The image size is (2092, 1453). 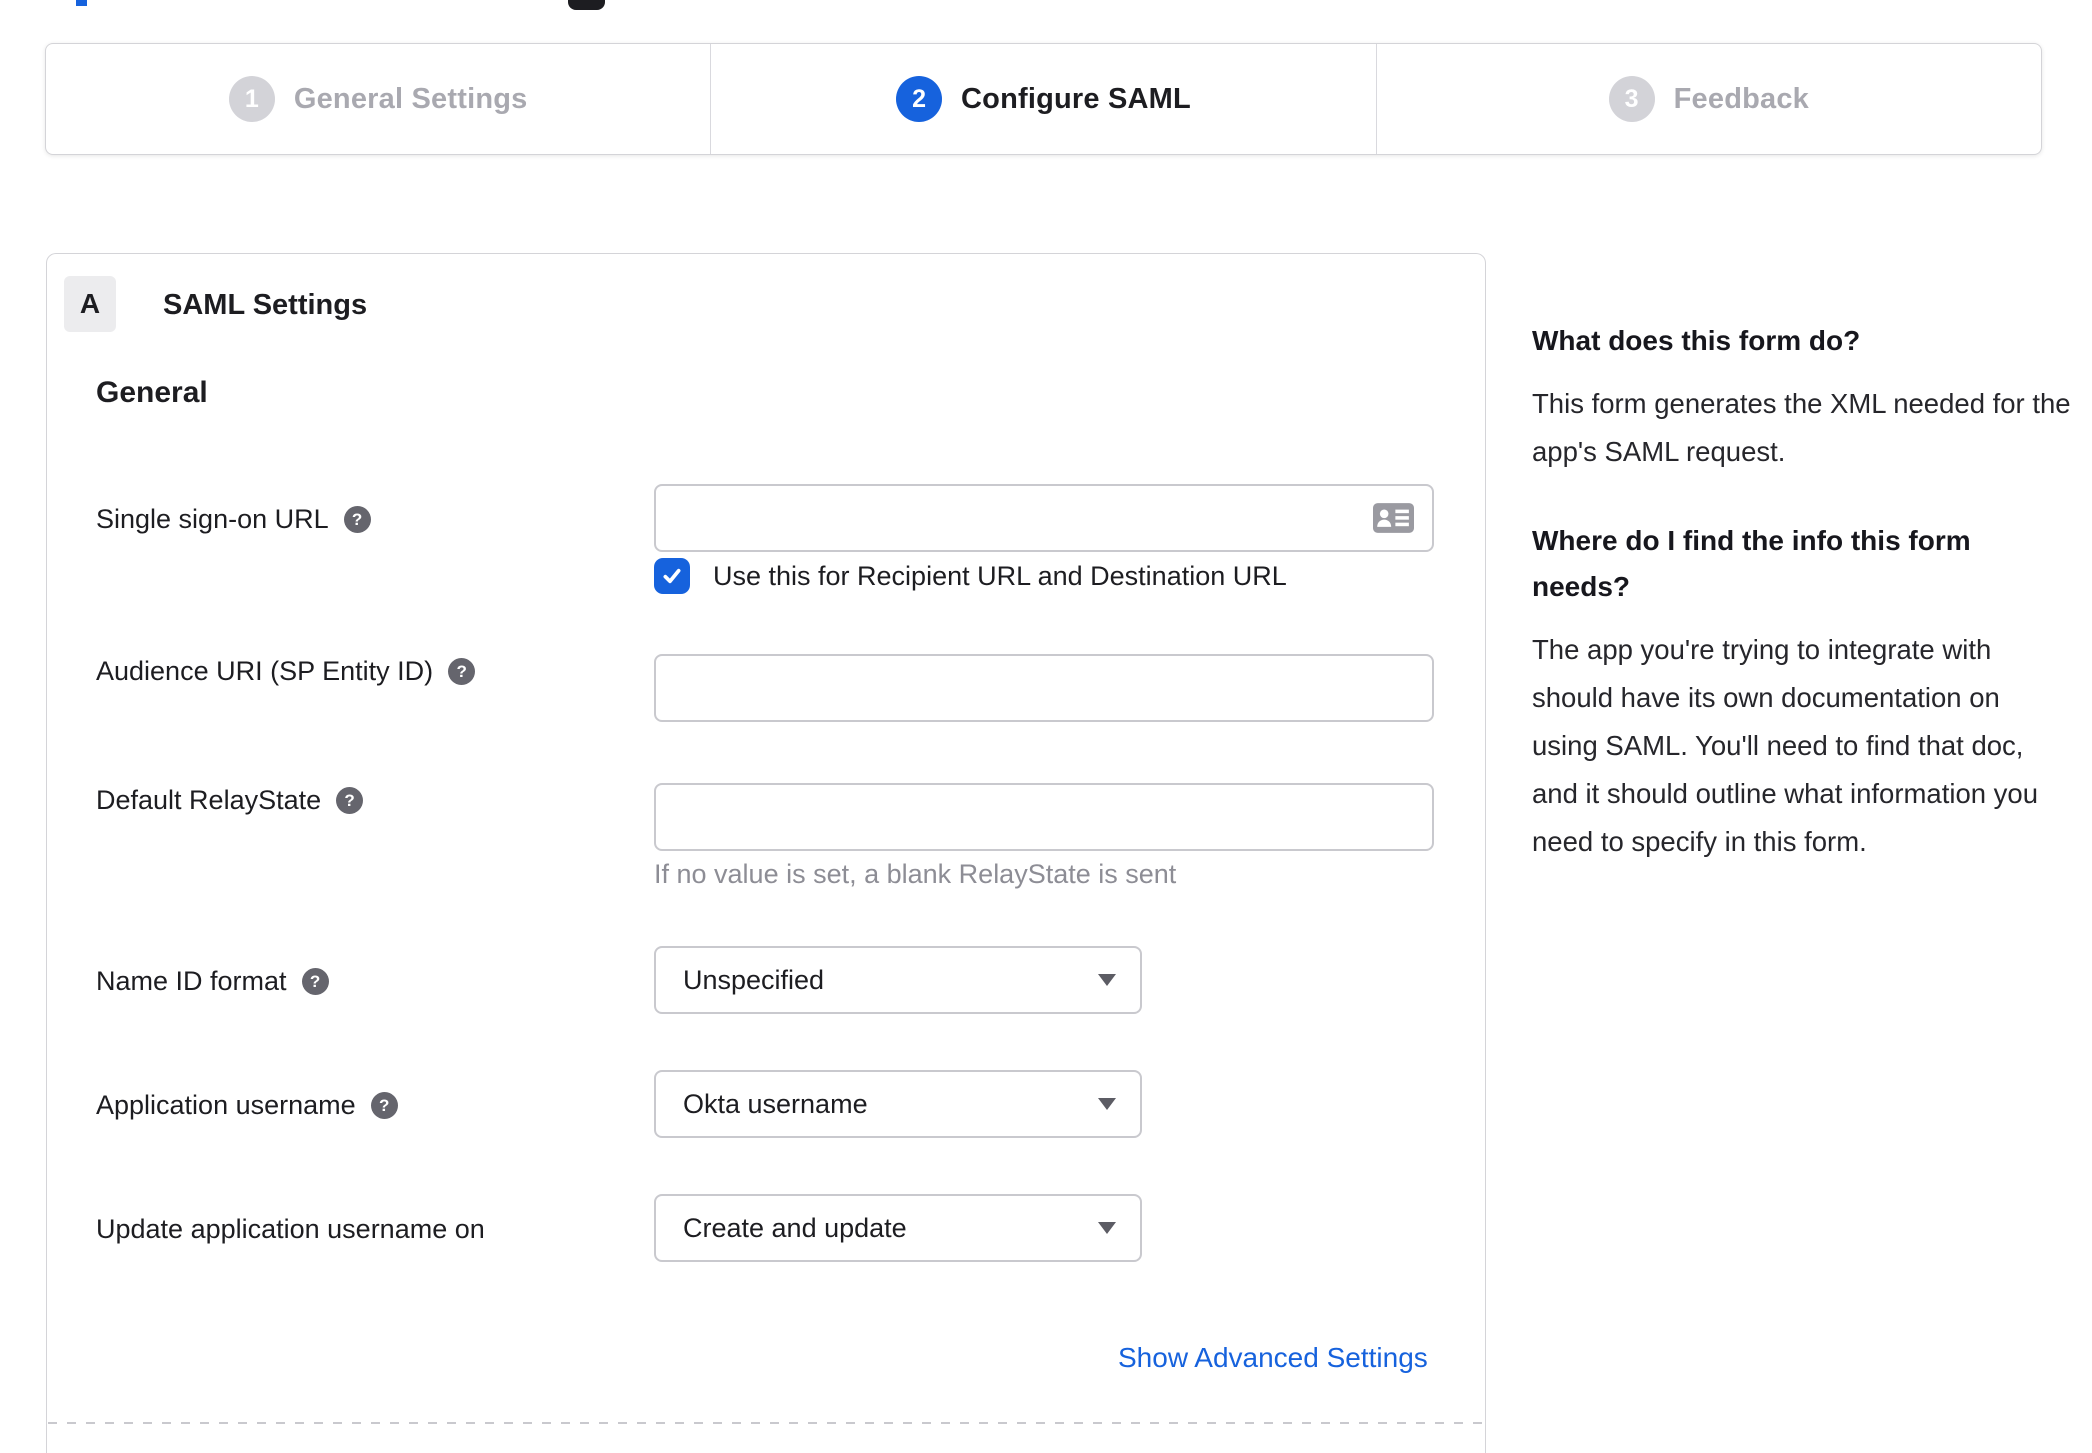 What do you see at coordinates (226, 1105) in the screenshot?
I see `application-username-label-text: Application username` at bounding box center [226, 1105].